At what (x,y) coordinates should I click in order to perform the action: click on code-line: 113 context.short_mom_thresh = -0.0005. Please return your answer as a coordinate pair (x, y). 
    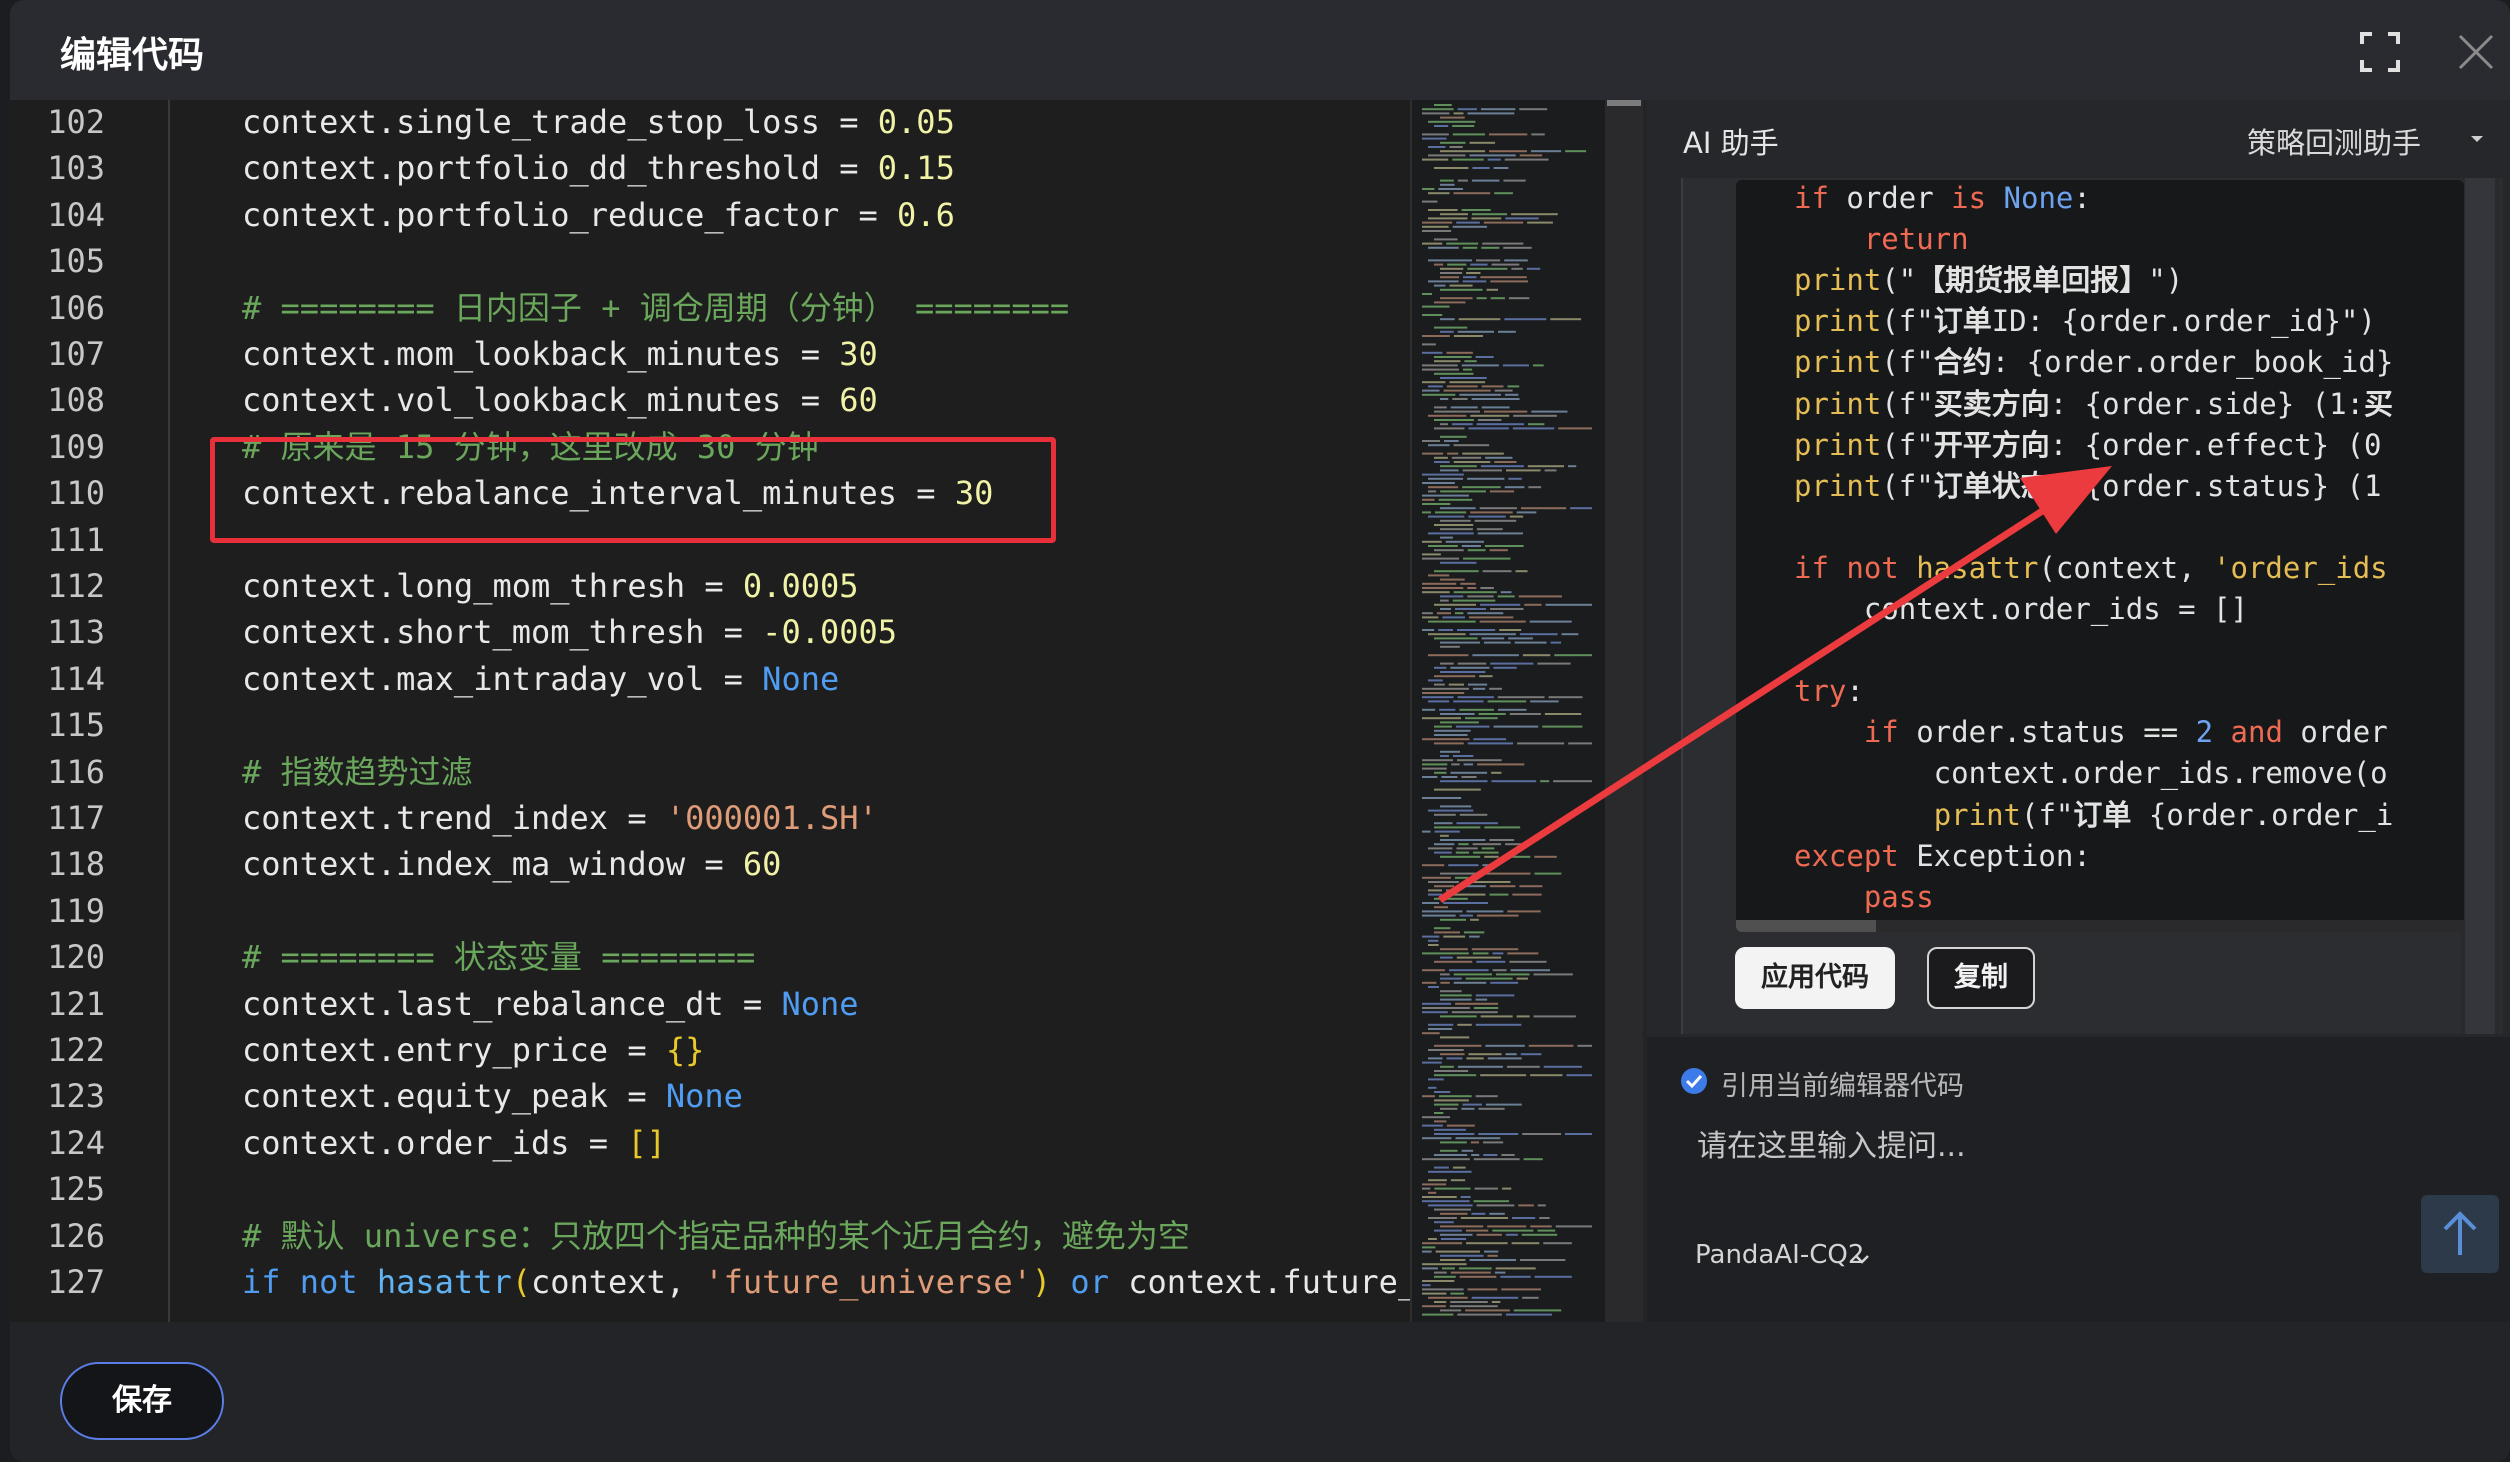
    Looking at the image, I should click on (710, 632).